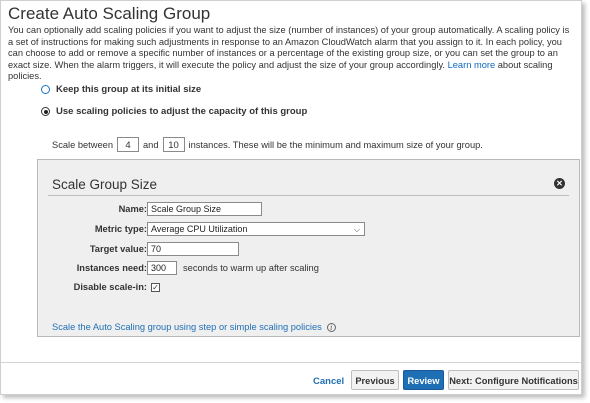 The width and height of the screenshot is (590, 403). What do you see at coordinates (132, 209) in the screenshot?
I see `name-label: Name:` at bounding box center [132, 209].